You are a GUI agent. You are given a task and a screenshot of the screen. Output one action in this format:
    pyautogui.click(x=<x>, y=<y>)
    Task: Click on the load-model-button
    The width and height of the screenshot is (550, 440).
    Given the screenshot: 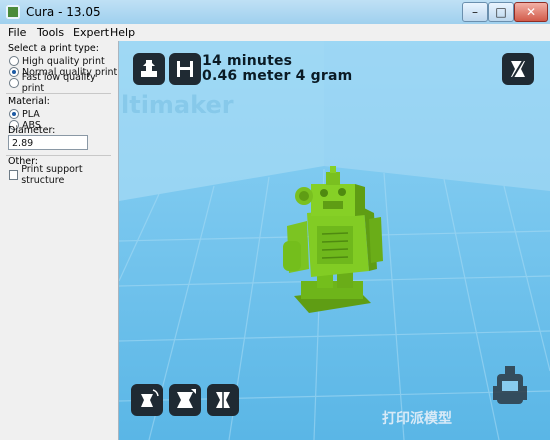 What is the action you would take?
    pyautogui.click(x=149, y=69)
    